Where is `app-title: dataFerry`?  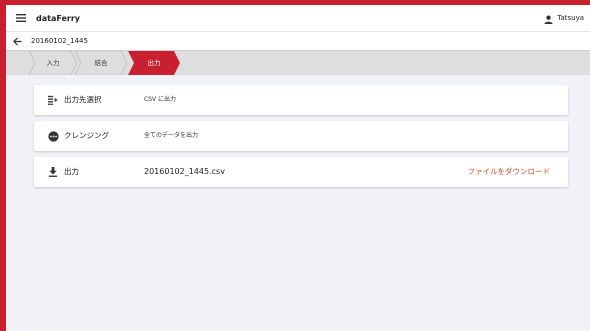
app-title: dataFerry is located at coordinates (58, 18).